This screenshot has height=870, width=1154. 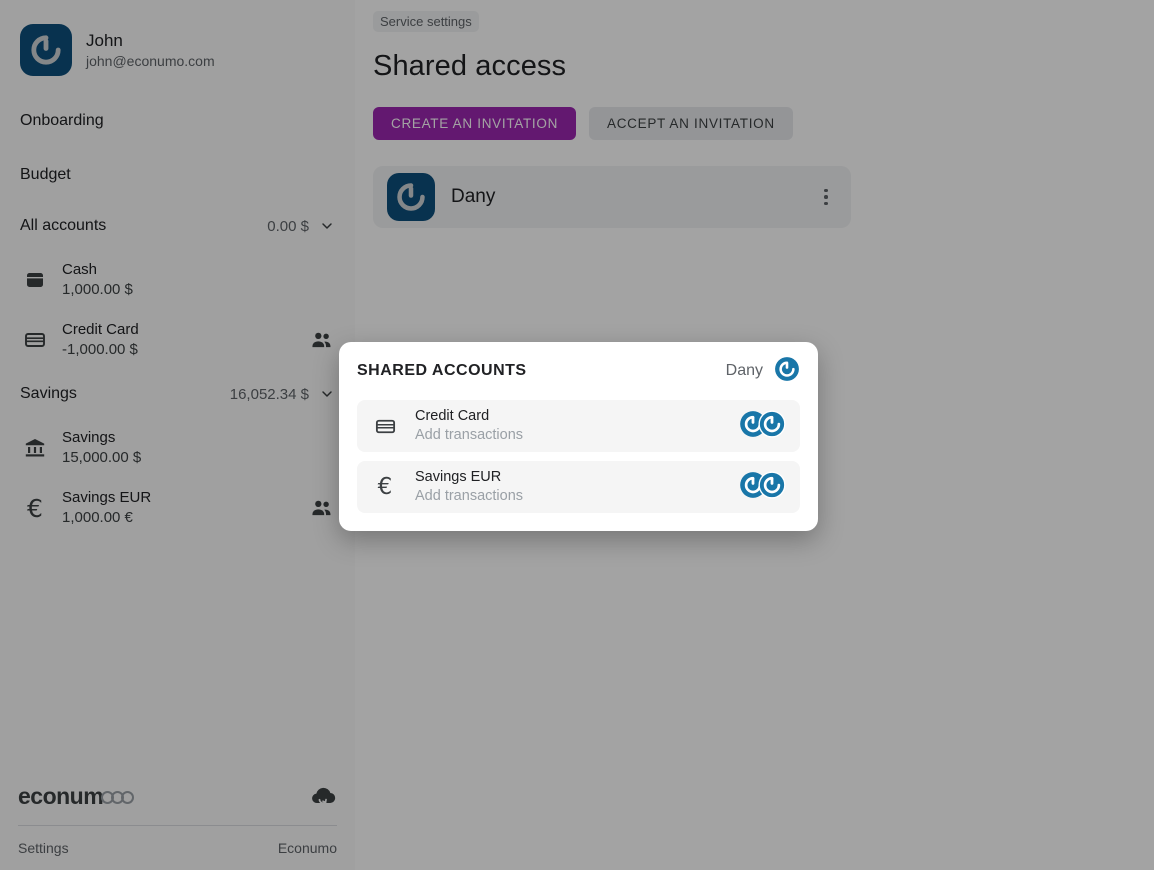 I want to click on shared-account-name: Credit Card, so click(x=452, y=416).